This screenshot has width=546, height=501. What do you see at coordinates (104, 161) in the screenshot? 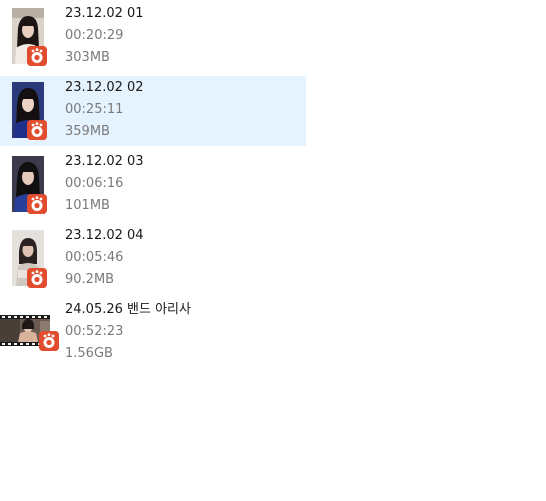
I see `file-name: 23.12.02 03` at bounding box center [104, 161].